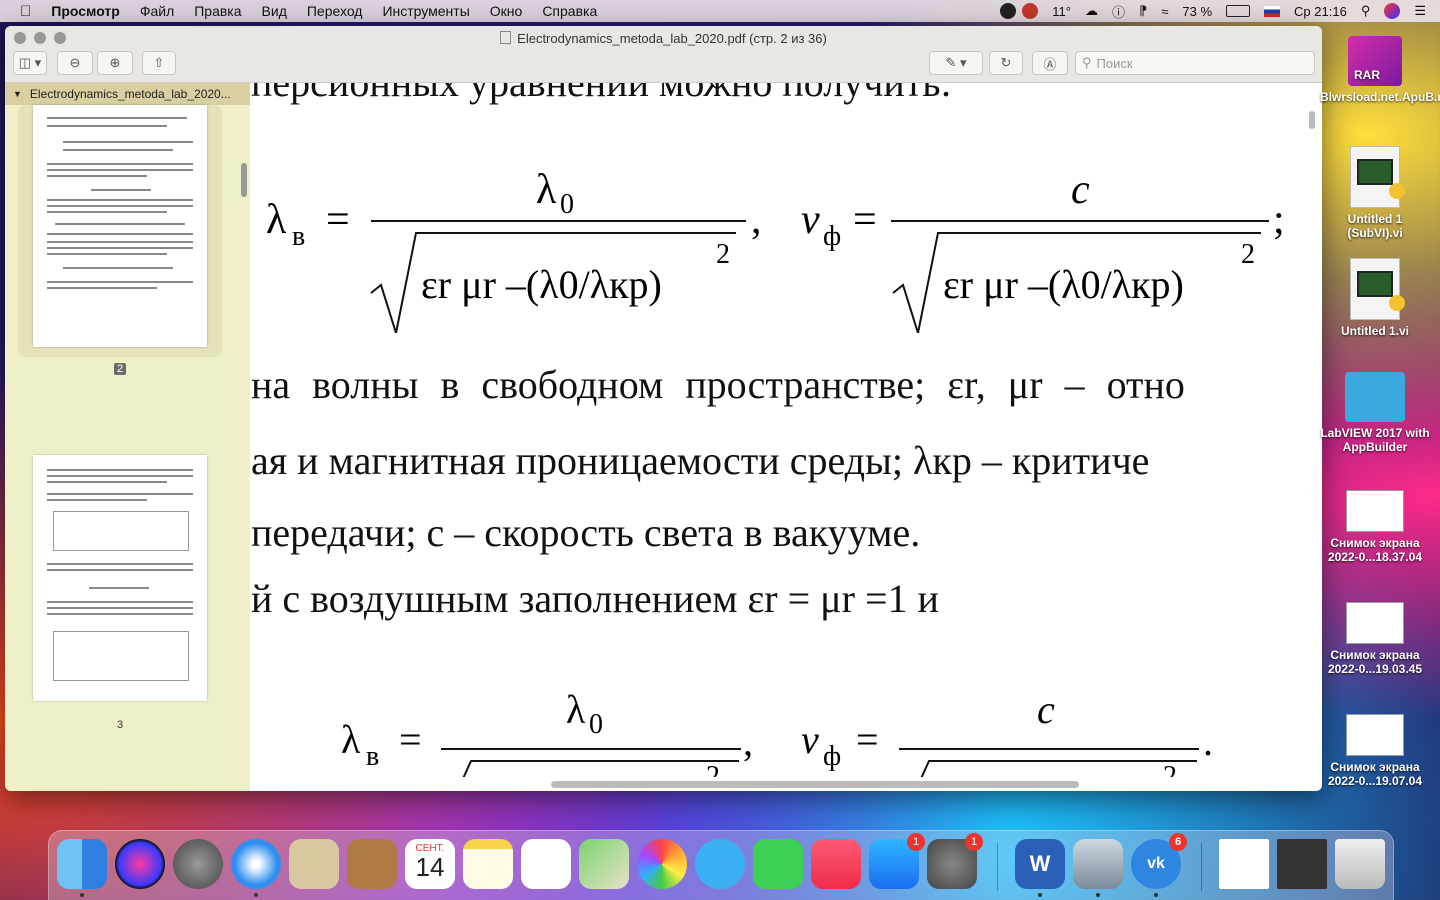 The height and width of the screenshot is (900, 1440). What do you see at coordinates (1244, 864) in the screenshot?
I see `recent-document-icon` at bounding box center [1244, 864].